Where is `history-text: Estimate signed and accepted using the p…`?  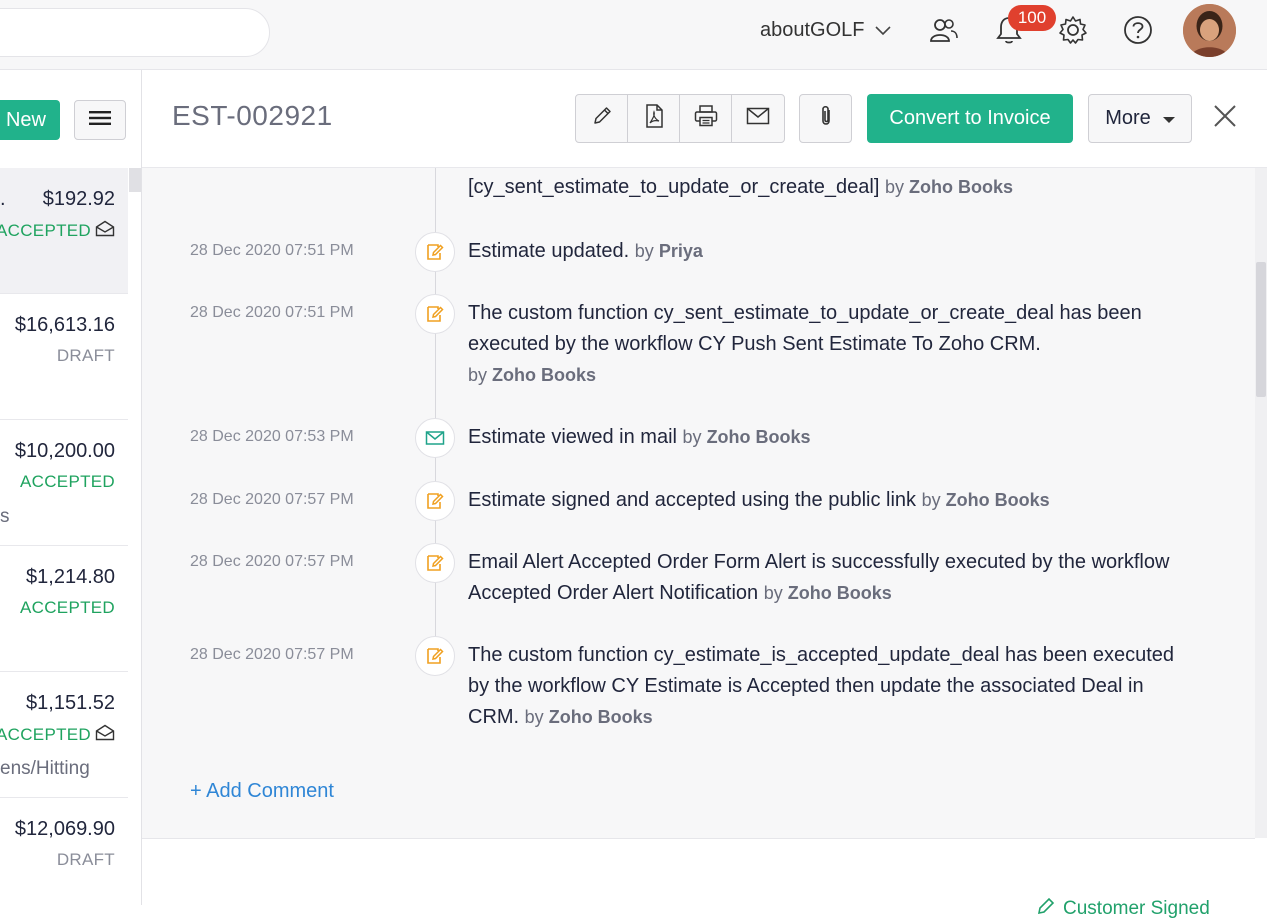 history-text: Estimate signed and accepted using the p… is located at coordinates (828, 500).